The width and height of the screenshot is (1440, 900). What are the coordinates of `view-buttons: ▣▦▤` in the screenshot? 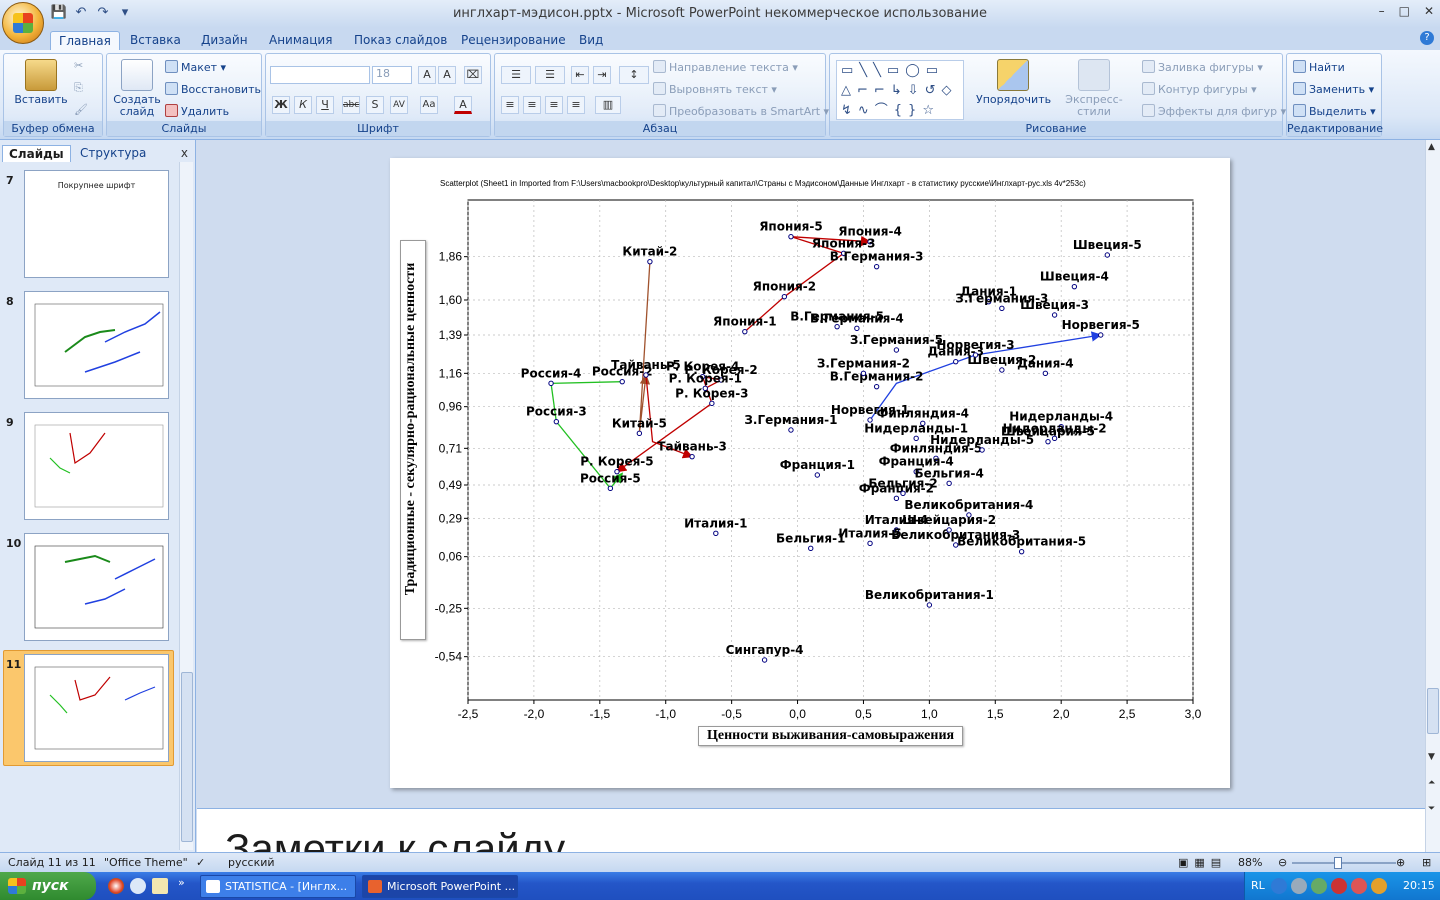 It's located at (1202, 862).